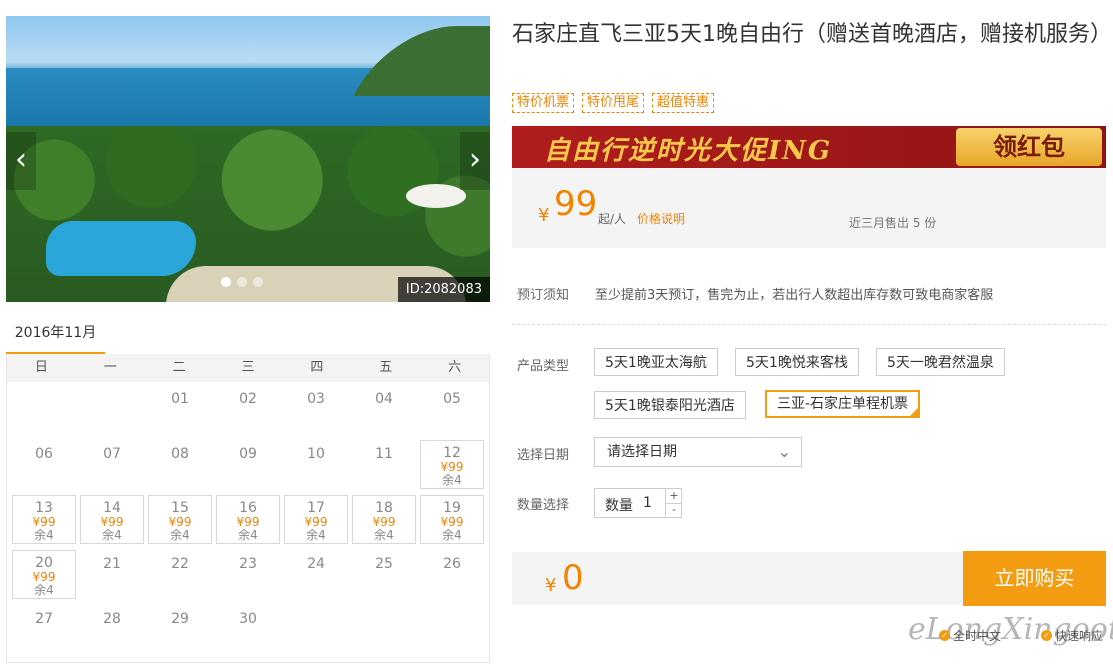 This screenshot has width=1113, height=665. Describe the element at coordinates (248, 619) in the screenshot. I see `day-number: 30` at that location.